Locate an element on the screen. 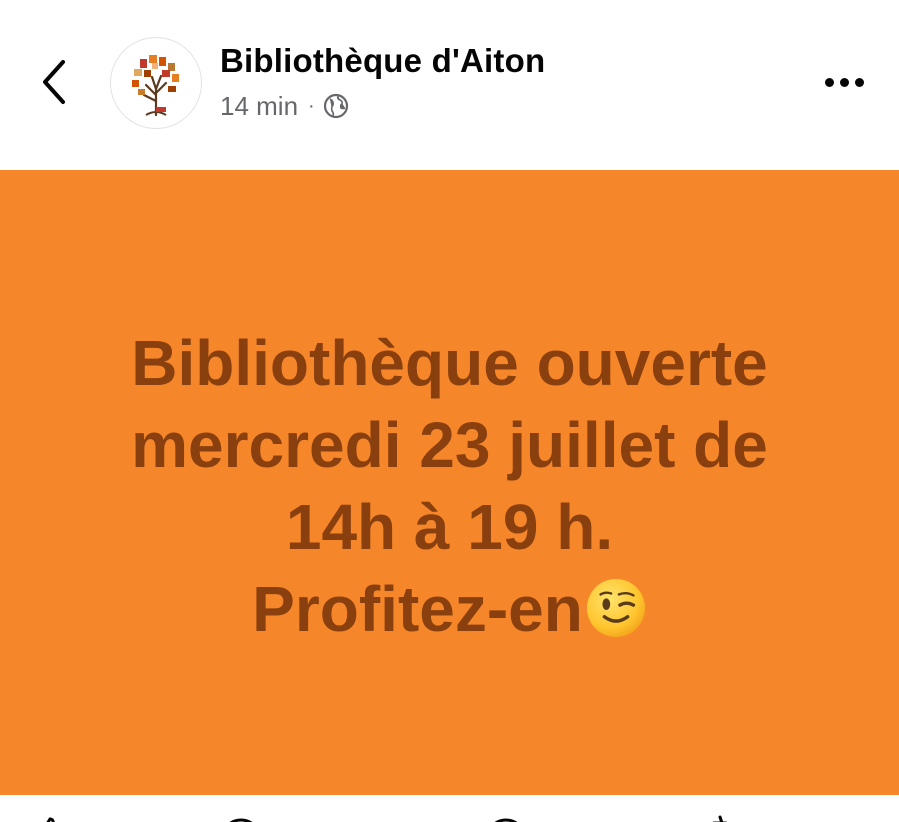 The height and width of the screenshot is (822, 899). chevron-left-icon is located at coordinates (54, 82).